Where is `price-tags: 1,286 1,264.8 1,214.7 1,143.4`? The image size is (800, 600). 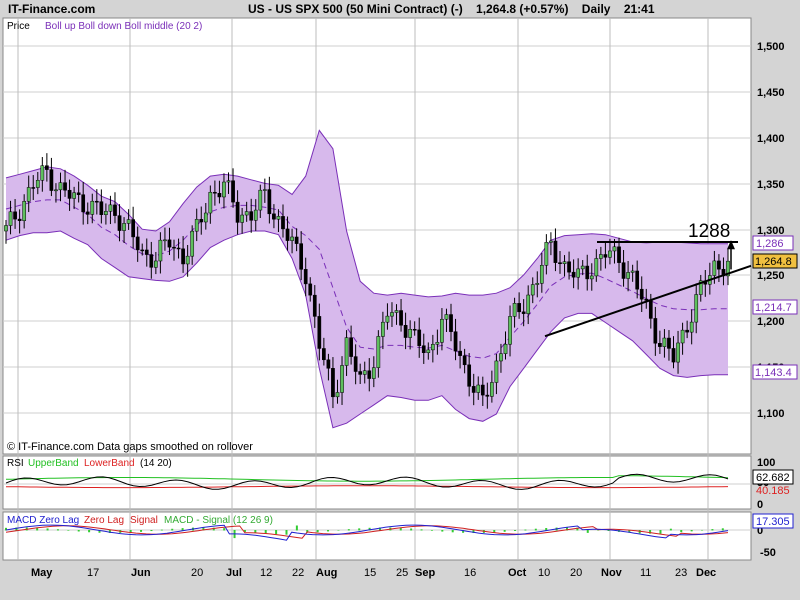
price-tags: 1,286 1,264.8 1,214.7 1,143.4 is located at coordinates (775, 307).